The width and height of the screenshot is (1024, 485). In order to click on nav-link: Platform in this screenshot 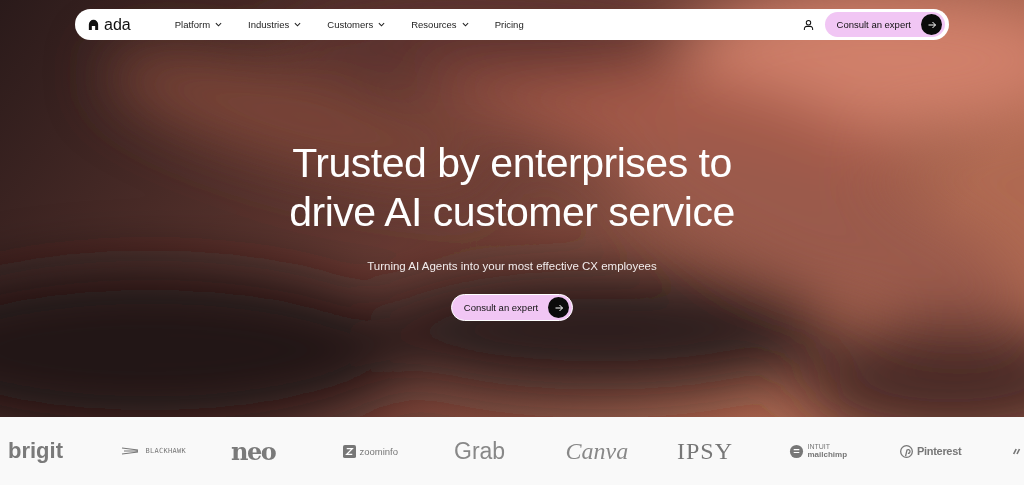, I will do `click(198, 24)`.